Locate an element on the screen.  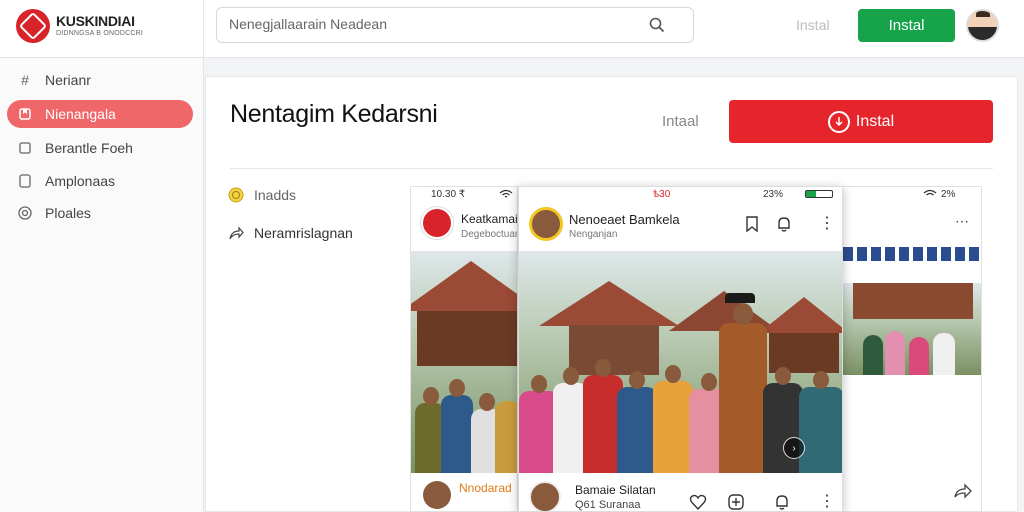
sidebar-item-nienangala: Nienangala is located at coordinates (100, 114).